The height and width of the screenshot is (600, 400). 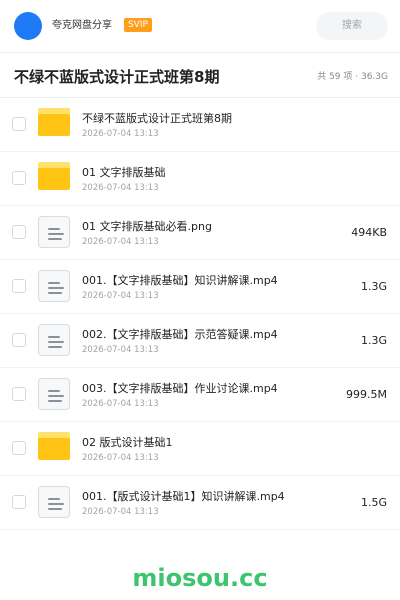 I want to click on file-row: 02 版式设计基础1 2026-07-04 13:13, so click(x=200, y=449).